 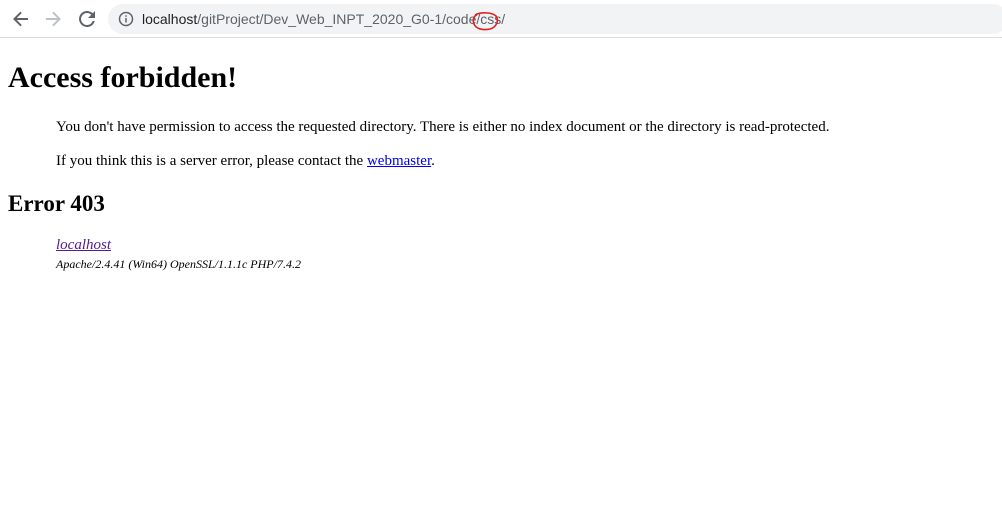 I want to click on info-icon, so click(x=126, y=19).